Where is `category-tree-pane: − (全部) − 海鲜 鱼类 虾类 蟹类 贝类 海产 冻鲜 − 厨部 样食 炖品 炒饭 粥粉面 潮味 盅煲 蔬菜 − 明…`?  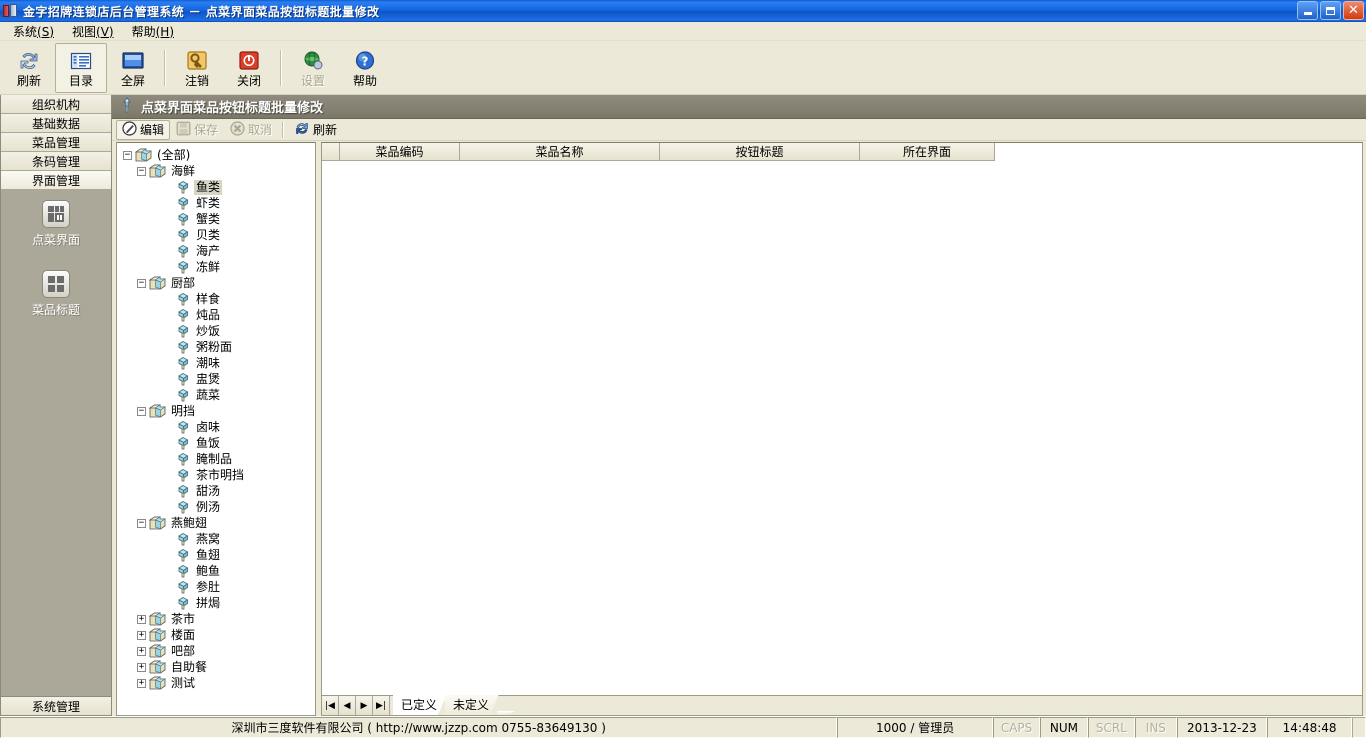
category-tree-pane: − (全部) − 海鲜 鱼类 虾类 蟹类 贝类 海产 冻鲜 − 厨部 样食 炖品 炒饭 粥粉面 潮味 盅煲 蔬菜 − 明… is located at coordinates (216, 429).